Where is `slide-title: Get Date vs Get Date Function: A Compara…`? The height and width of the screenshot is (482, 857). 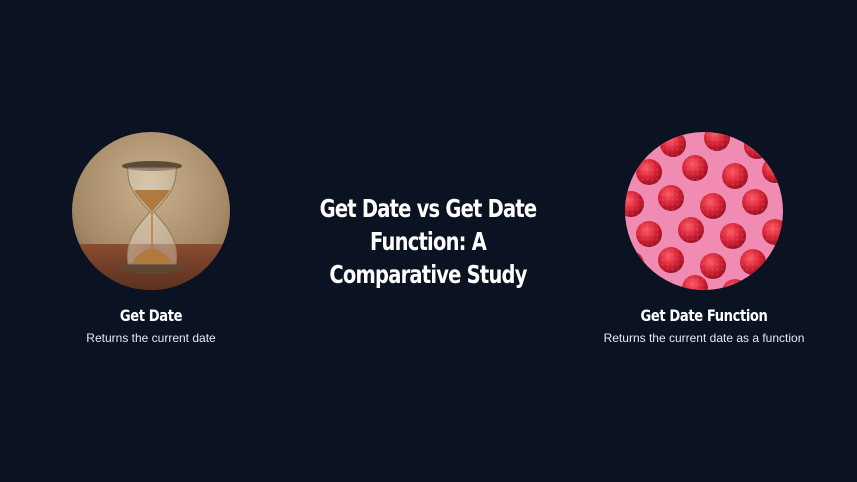
slide-title: Get Date vs Get Date Function: A Compara… is located at coordinates (428, 241).